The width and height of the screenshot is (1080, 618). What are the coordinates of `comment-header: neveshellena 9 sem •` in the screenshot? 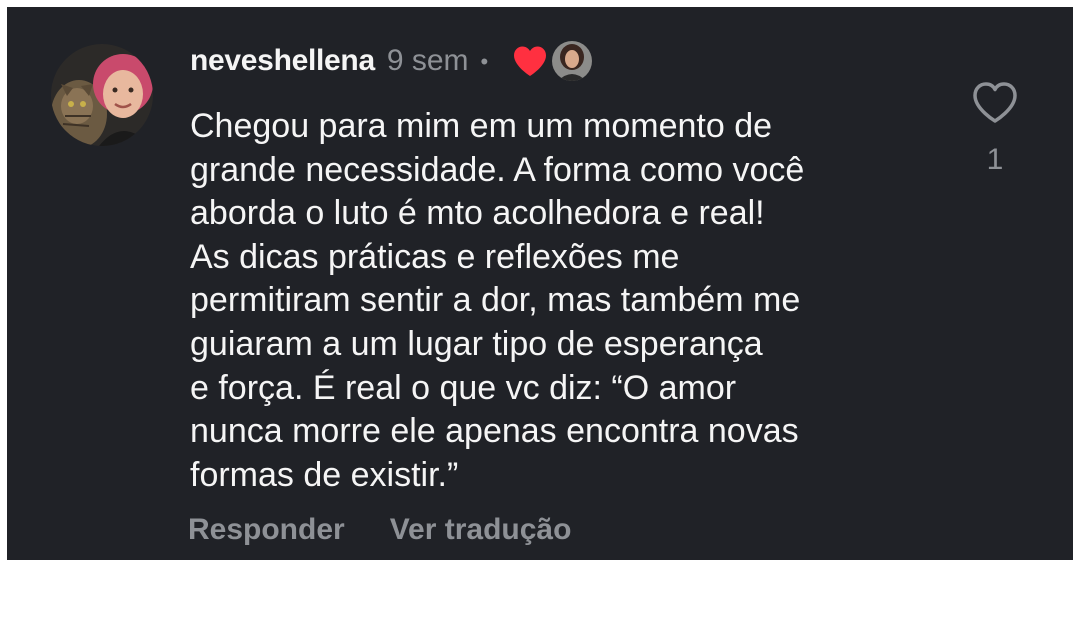 It's located at (391, 61).